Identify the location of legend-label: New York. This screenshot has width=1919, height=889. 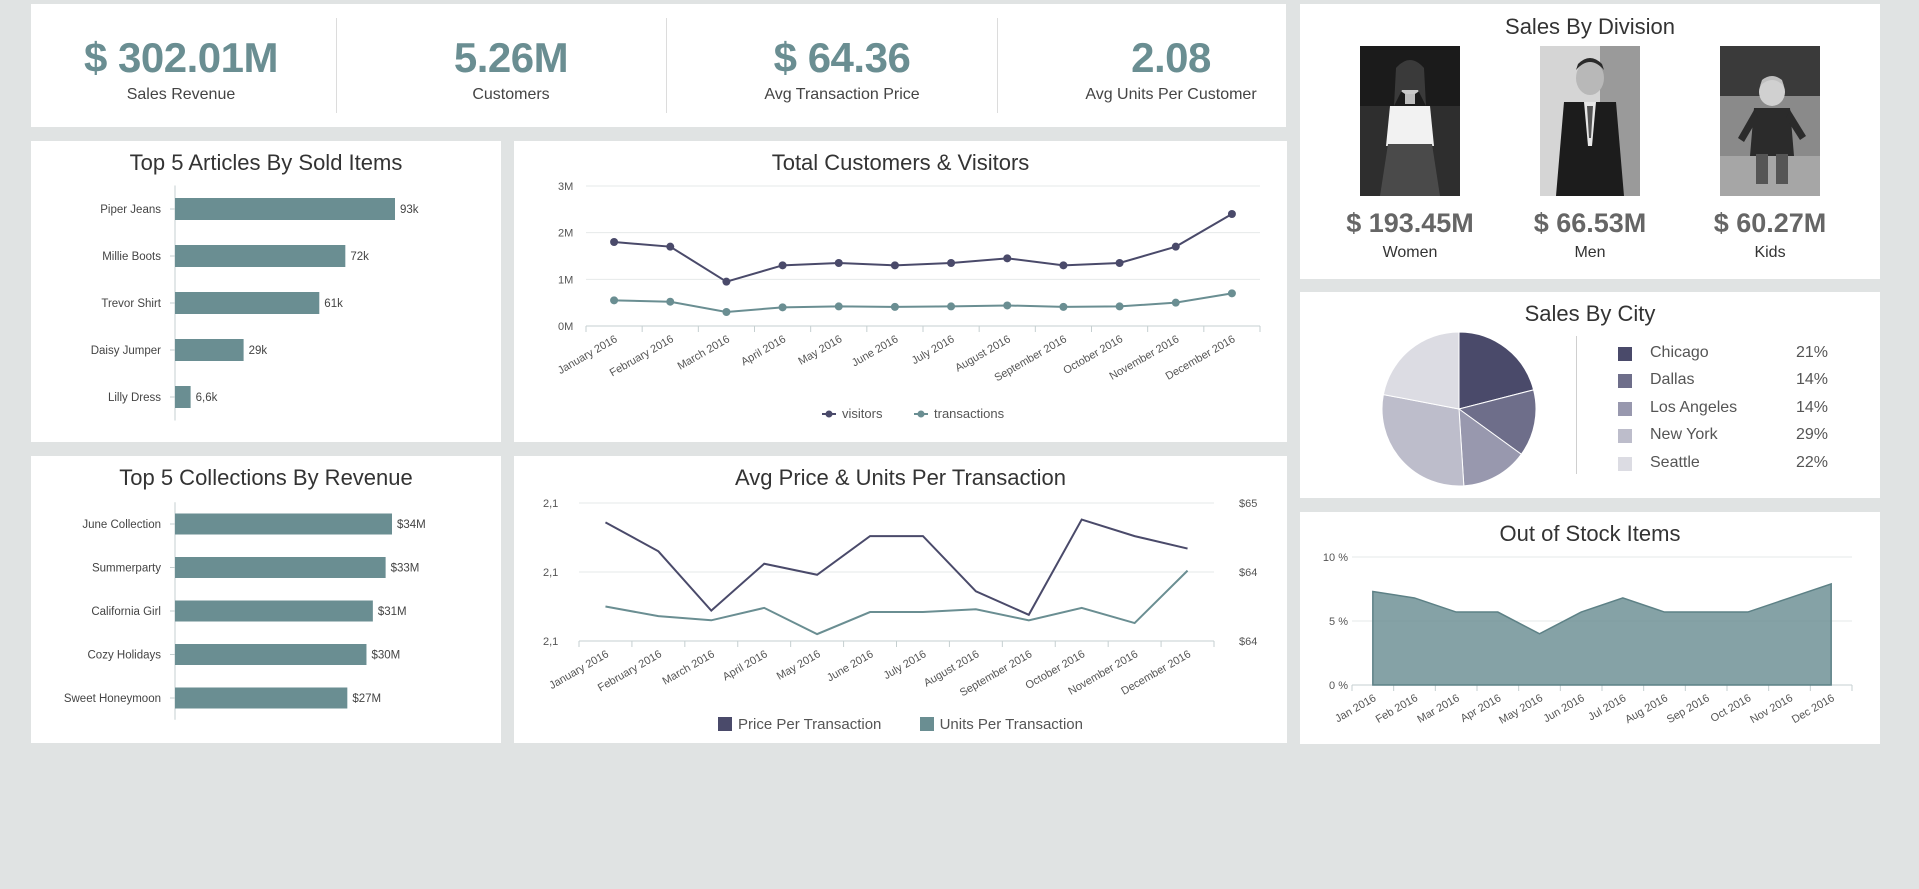
(1684, 434).